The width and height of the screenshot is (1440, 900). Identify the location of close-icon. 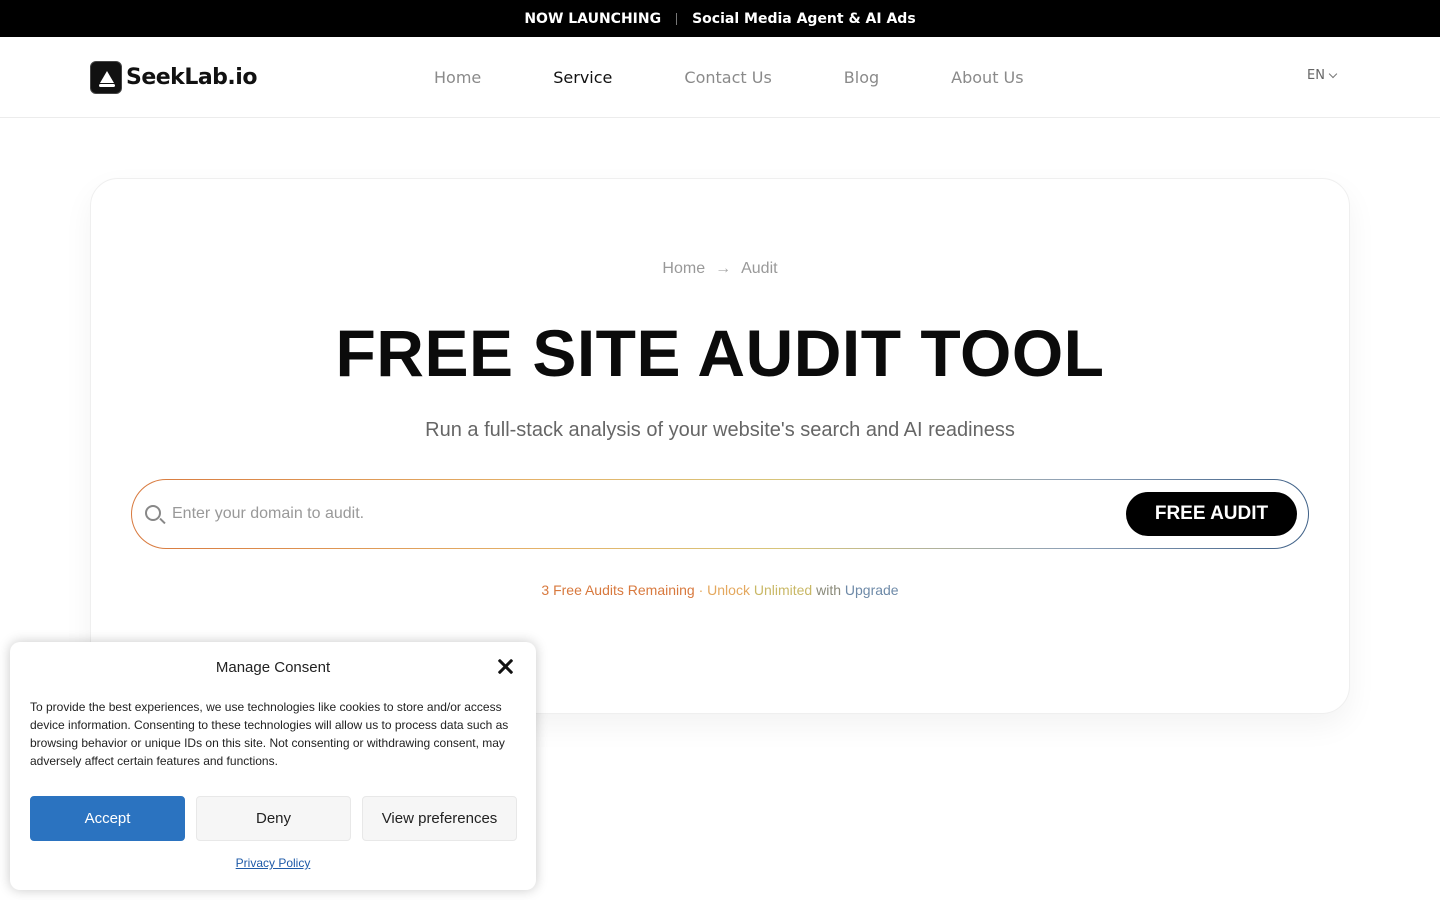
(506, 667).